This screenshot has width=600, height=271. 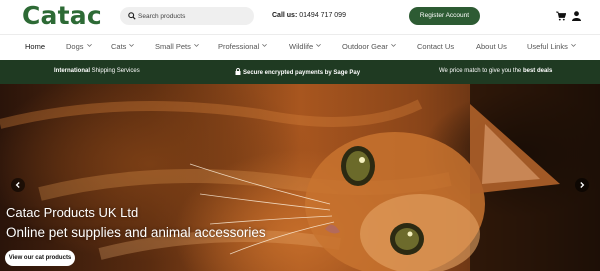 I want to click on nav-item-contact-us: Contact Us, so click(x=435, y=46).